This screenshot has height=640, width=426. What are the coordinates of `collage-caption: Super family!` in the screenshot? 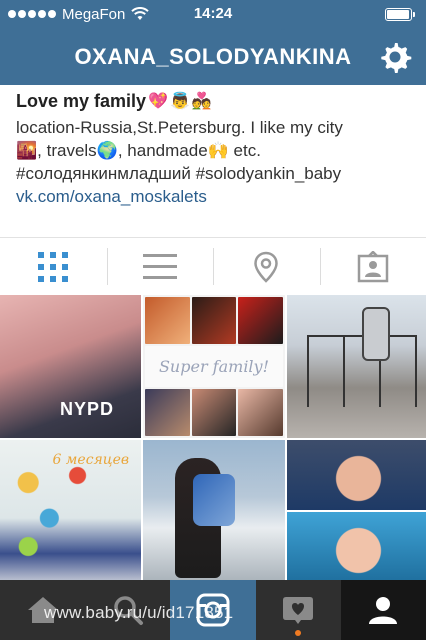 It's located at (214, 366).